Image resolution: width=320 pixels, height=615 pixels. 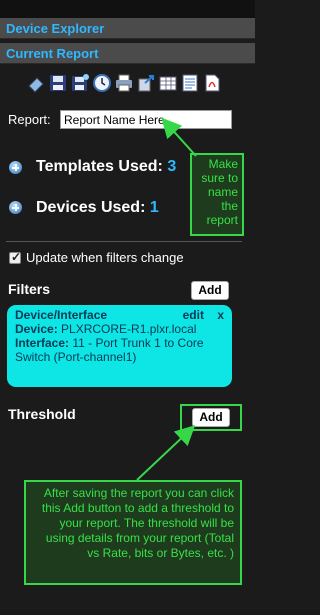 What do you see at coordinates (179, 137) in the screenshot?
I see `name-callout-arrow` at bounding box center [179, 137].